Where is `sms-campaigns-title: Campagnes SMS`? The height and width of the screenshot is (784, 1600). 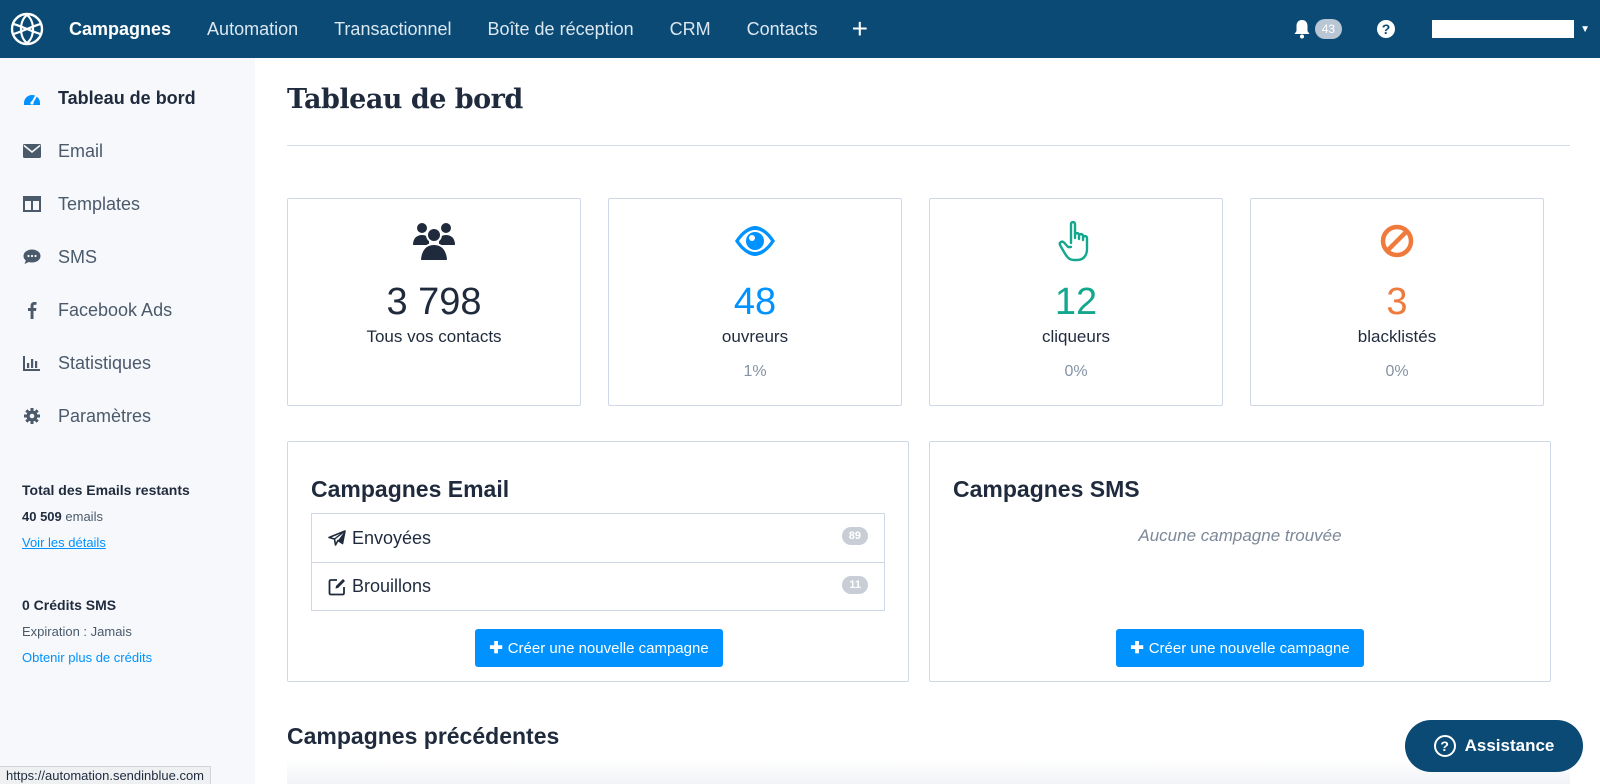
sms-campaigns-title: Campagnes SMS is located at coordinates (1046, 489).